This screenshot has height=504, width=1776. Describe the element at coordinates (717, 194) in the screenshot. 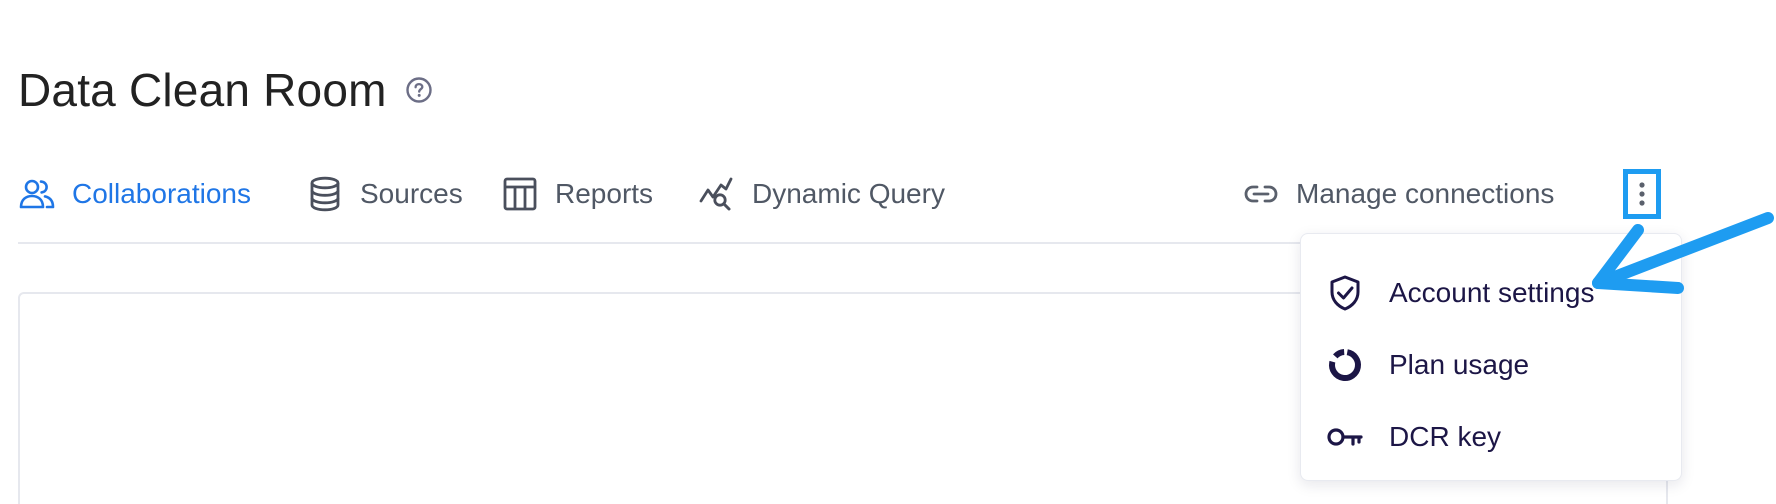

I see `chart-search-icon` at that location.